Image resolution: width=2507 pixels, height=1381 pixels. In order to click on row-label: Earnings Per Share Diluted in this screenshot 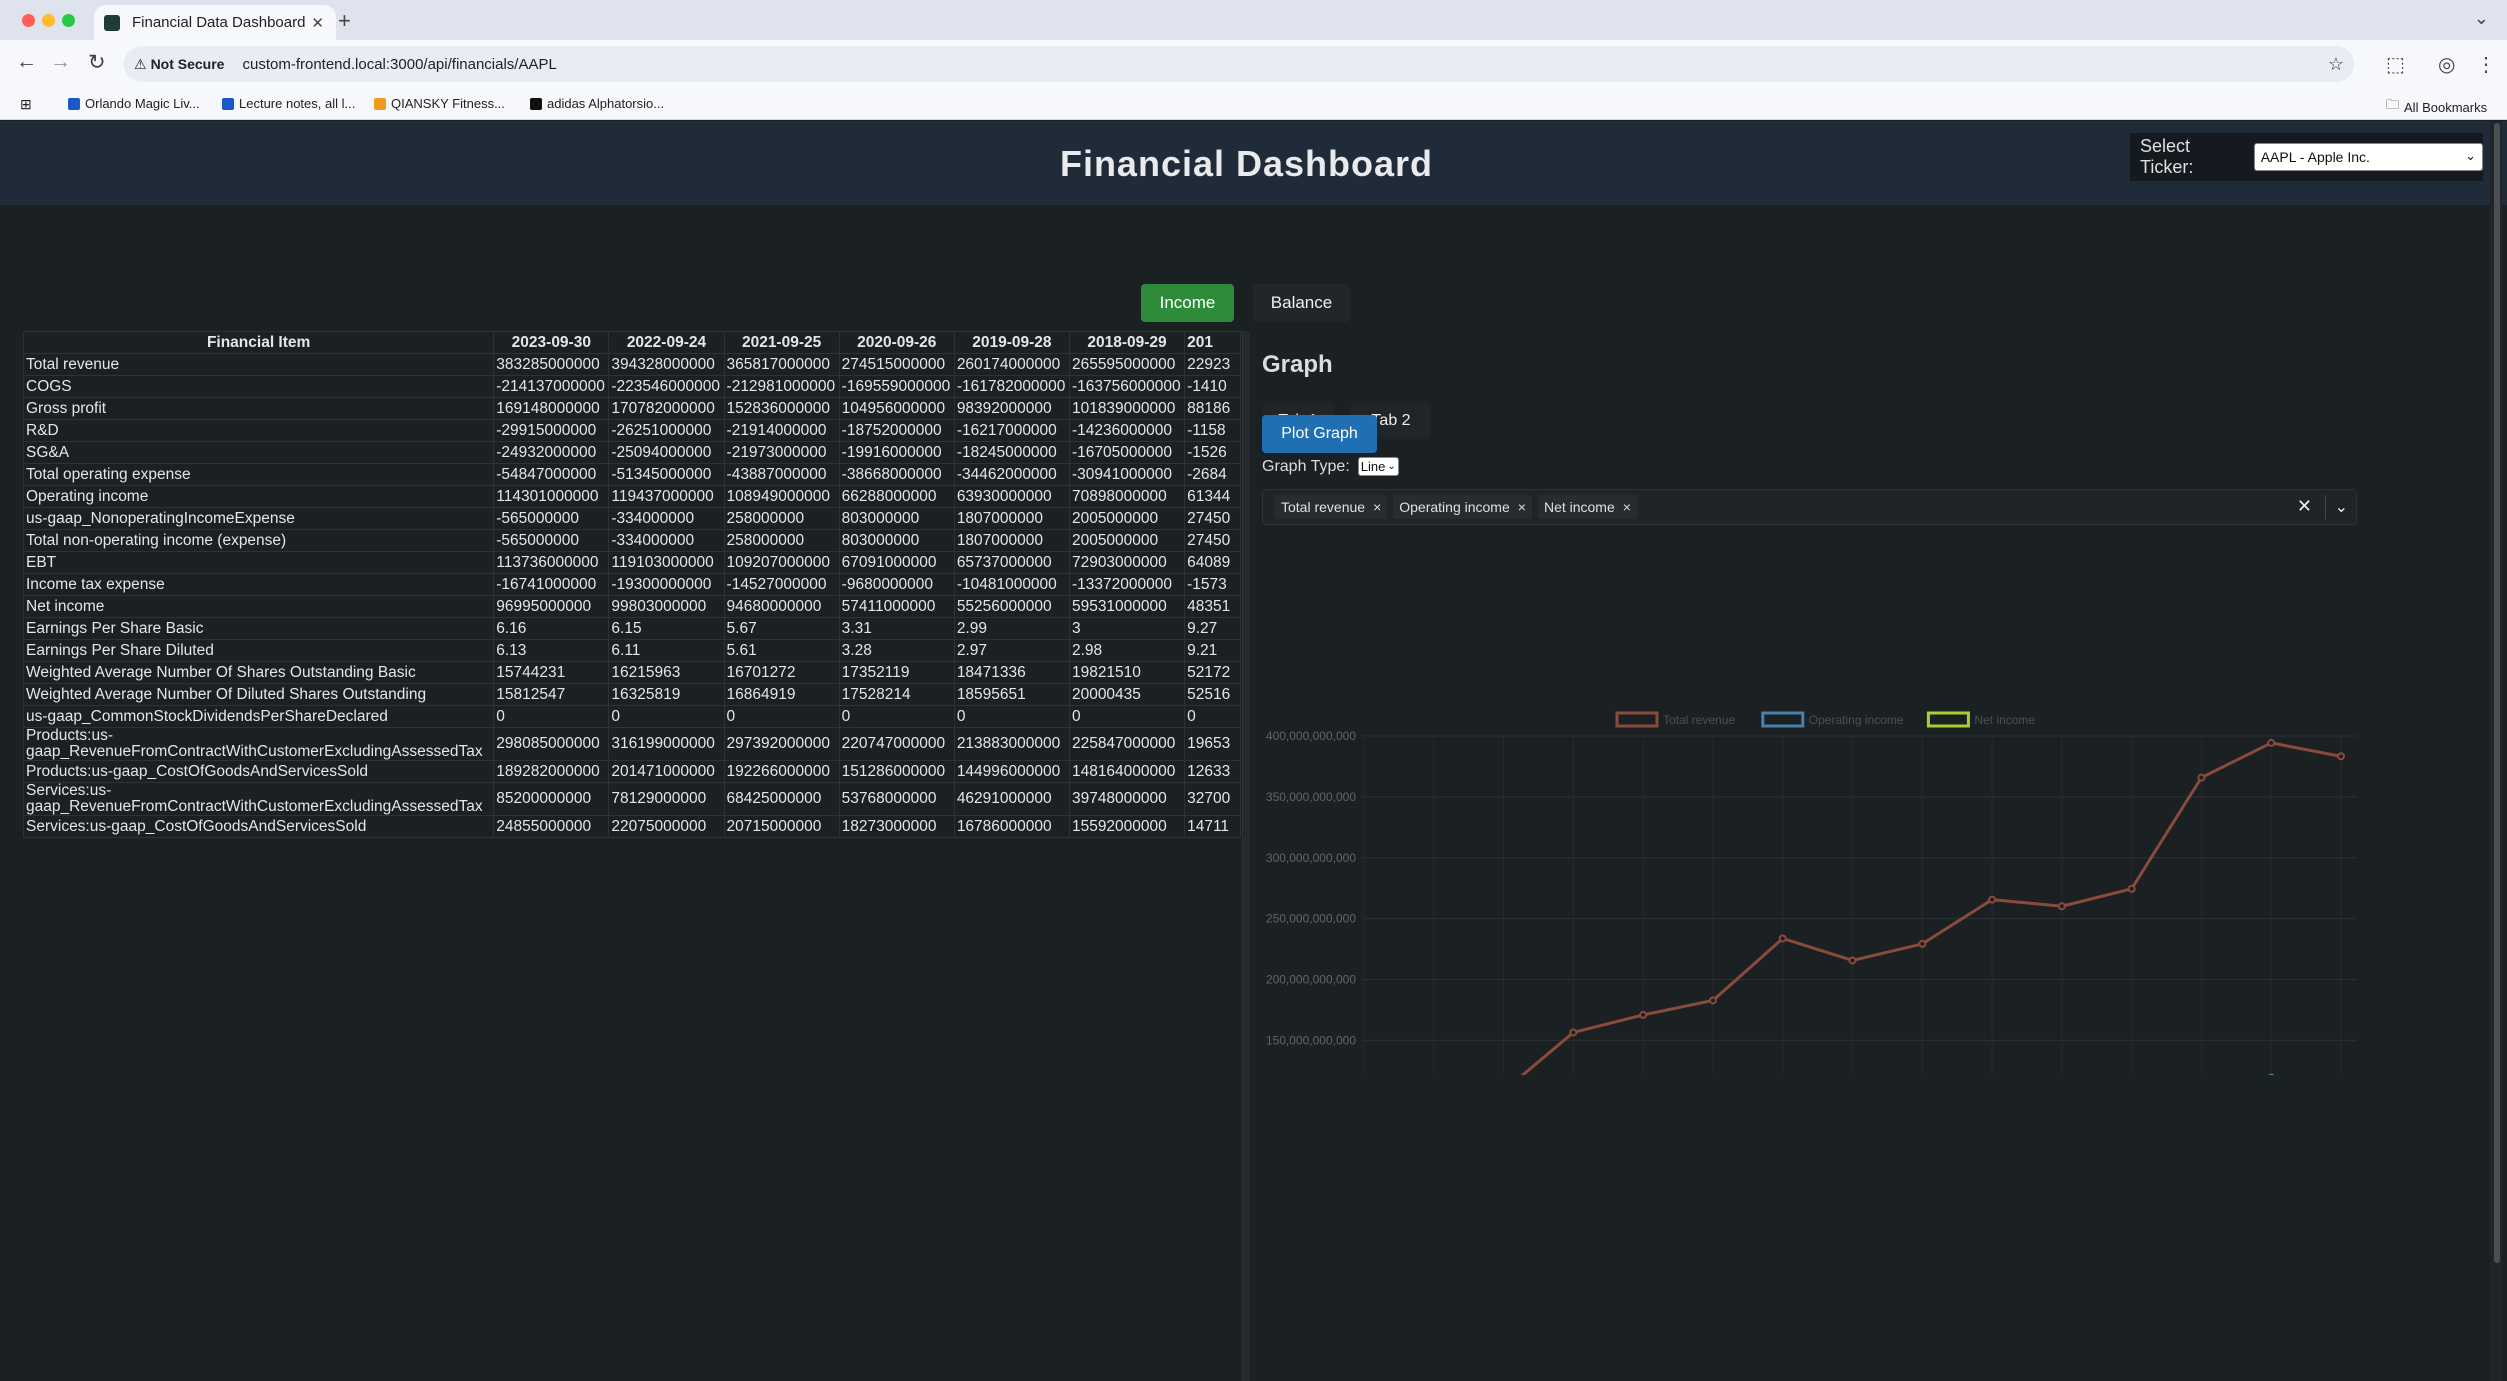, I will do `click(259, 650)`.